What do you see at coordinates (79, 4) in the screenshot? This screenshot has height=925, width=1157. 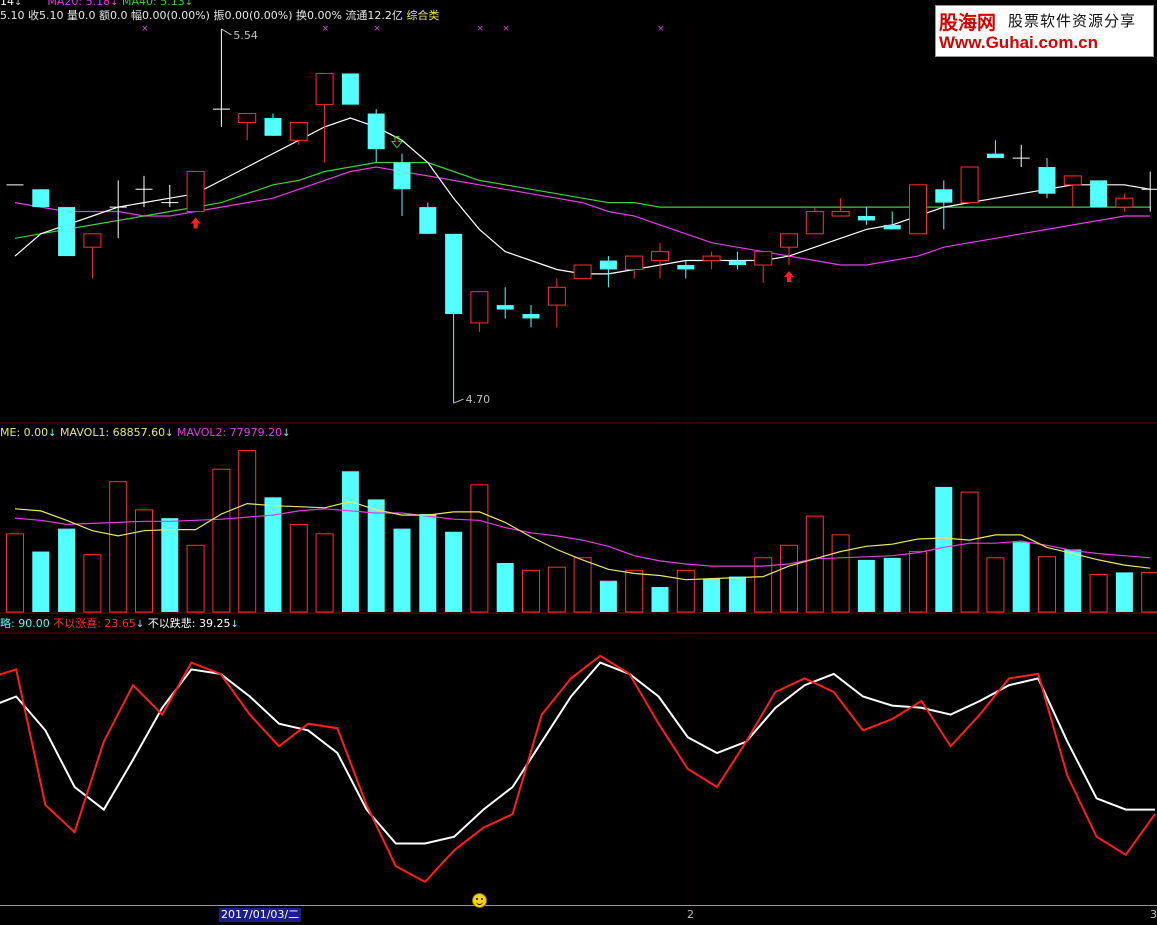 I see `ma20-label: MA20: 5.18` at bounding box center [79, 4].